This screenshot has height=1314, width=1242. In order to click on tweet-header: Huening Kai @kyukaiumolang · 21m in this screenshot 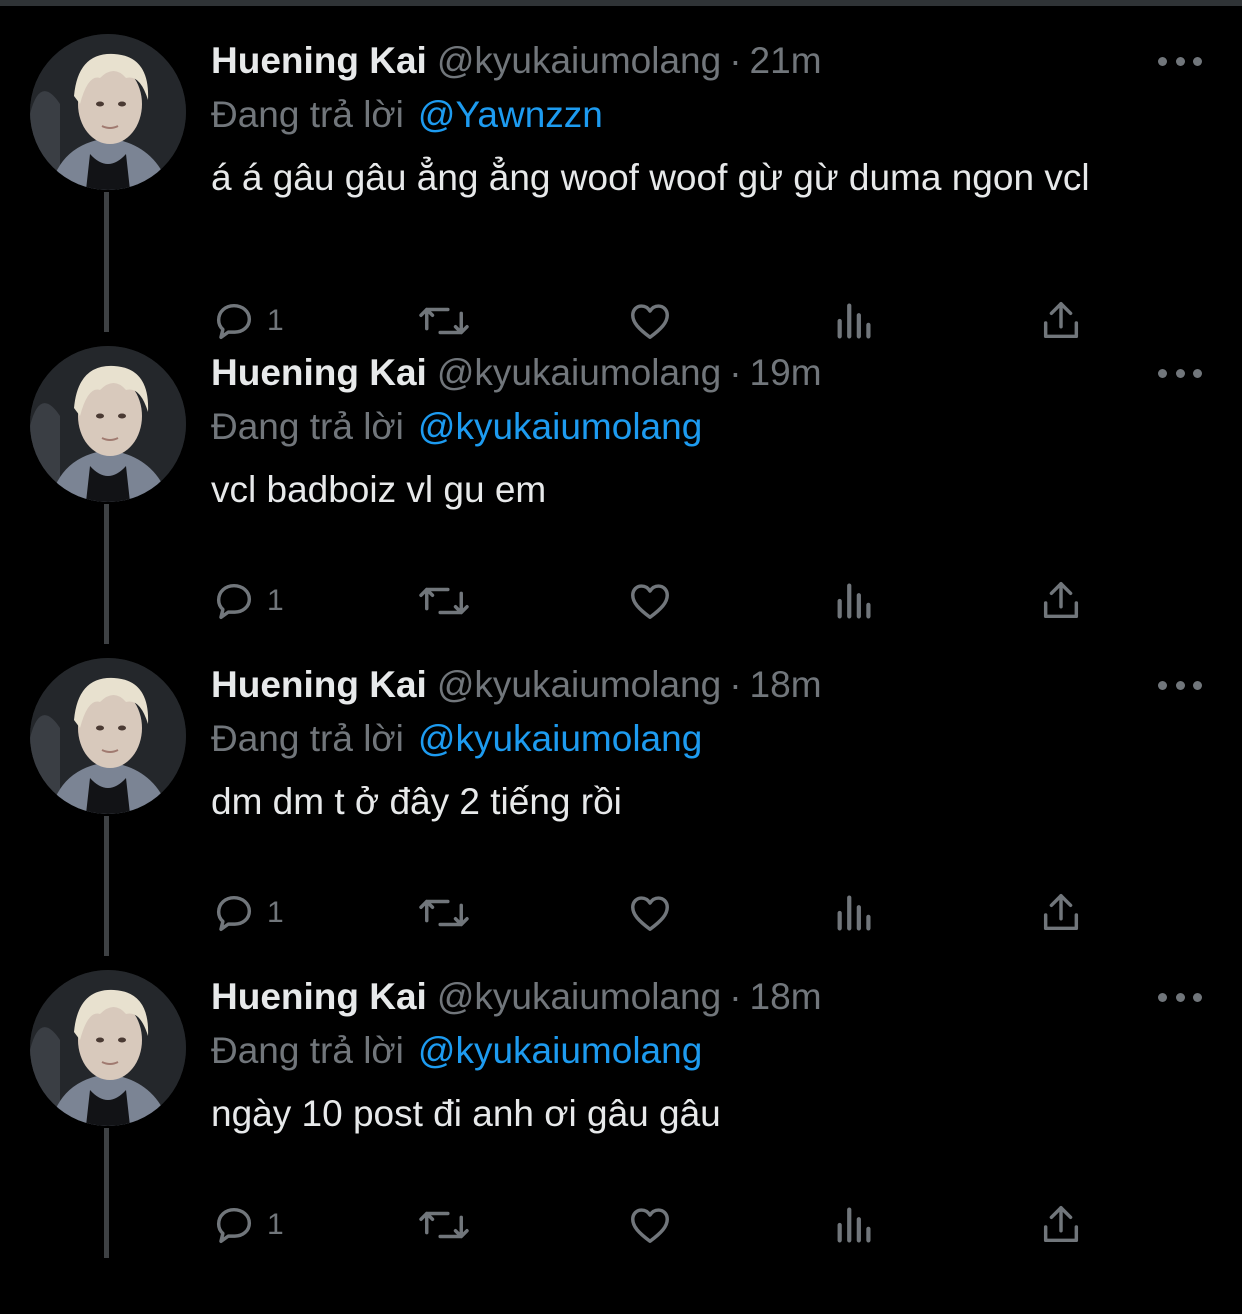, I will do `click(516, 61)`.